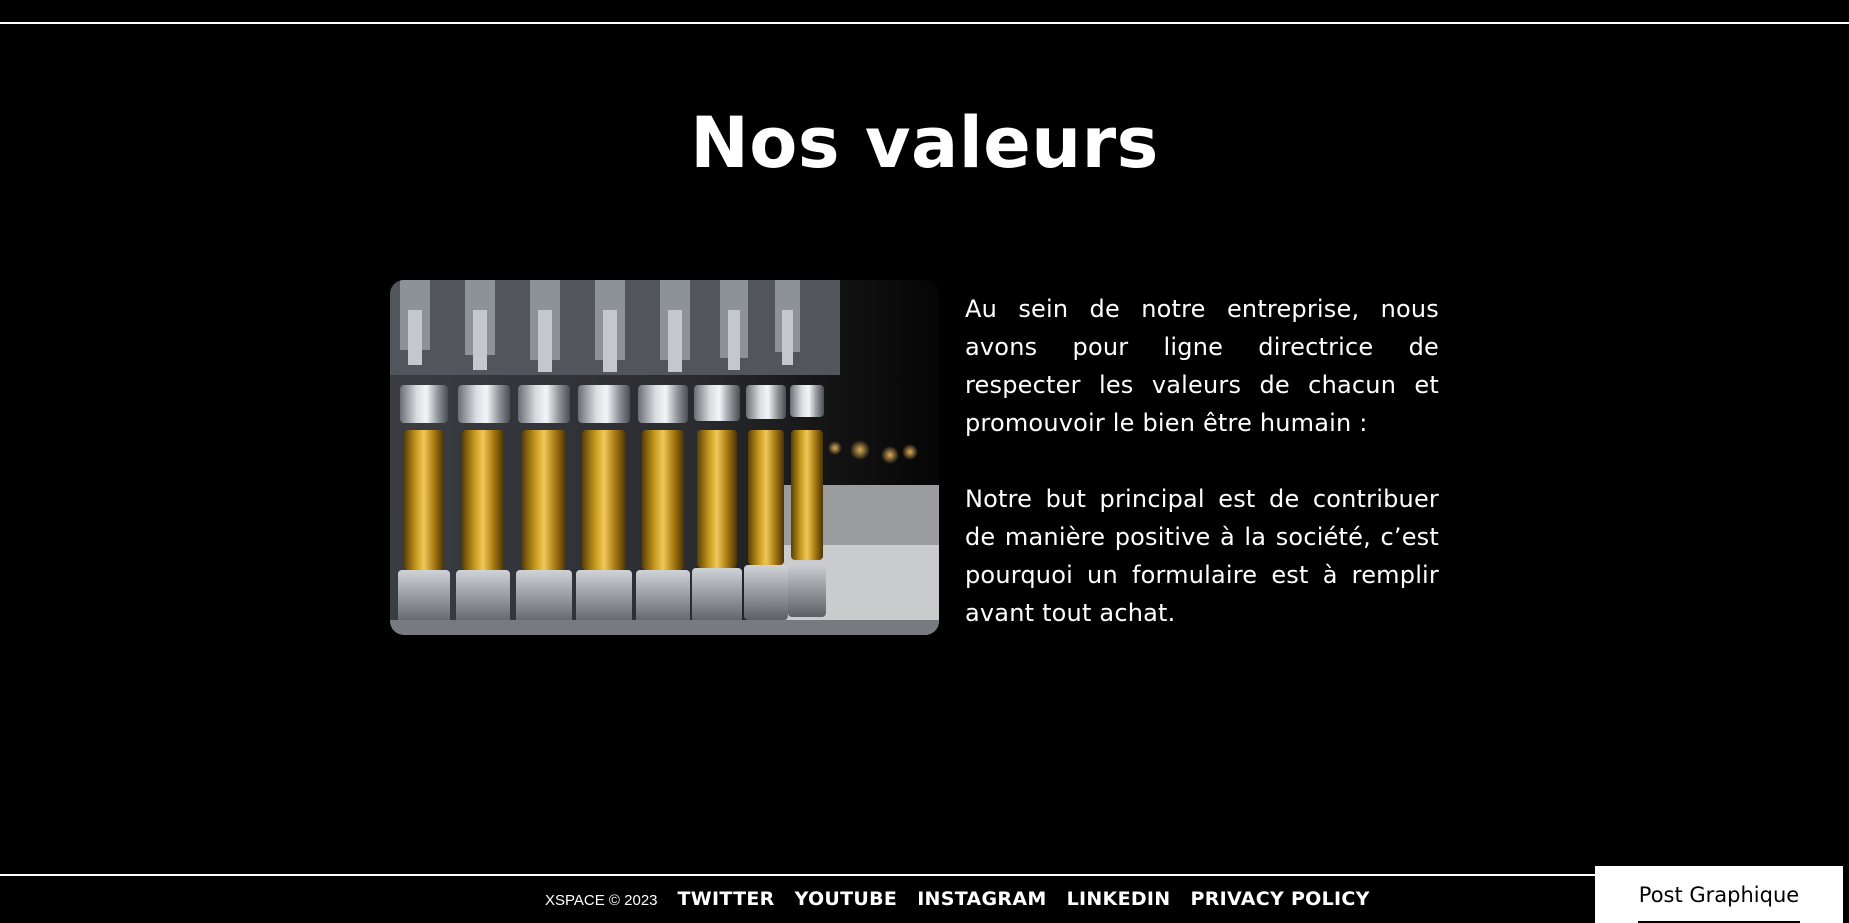 The width and height of the screenshot is (1849, 923). What do you see at coordinates (664, 457) in the screenshot?
I see `production-line-image` at bounding box center [664, 457].